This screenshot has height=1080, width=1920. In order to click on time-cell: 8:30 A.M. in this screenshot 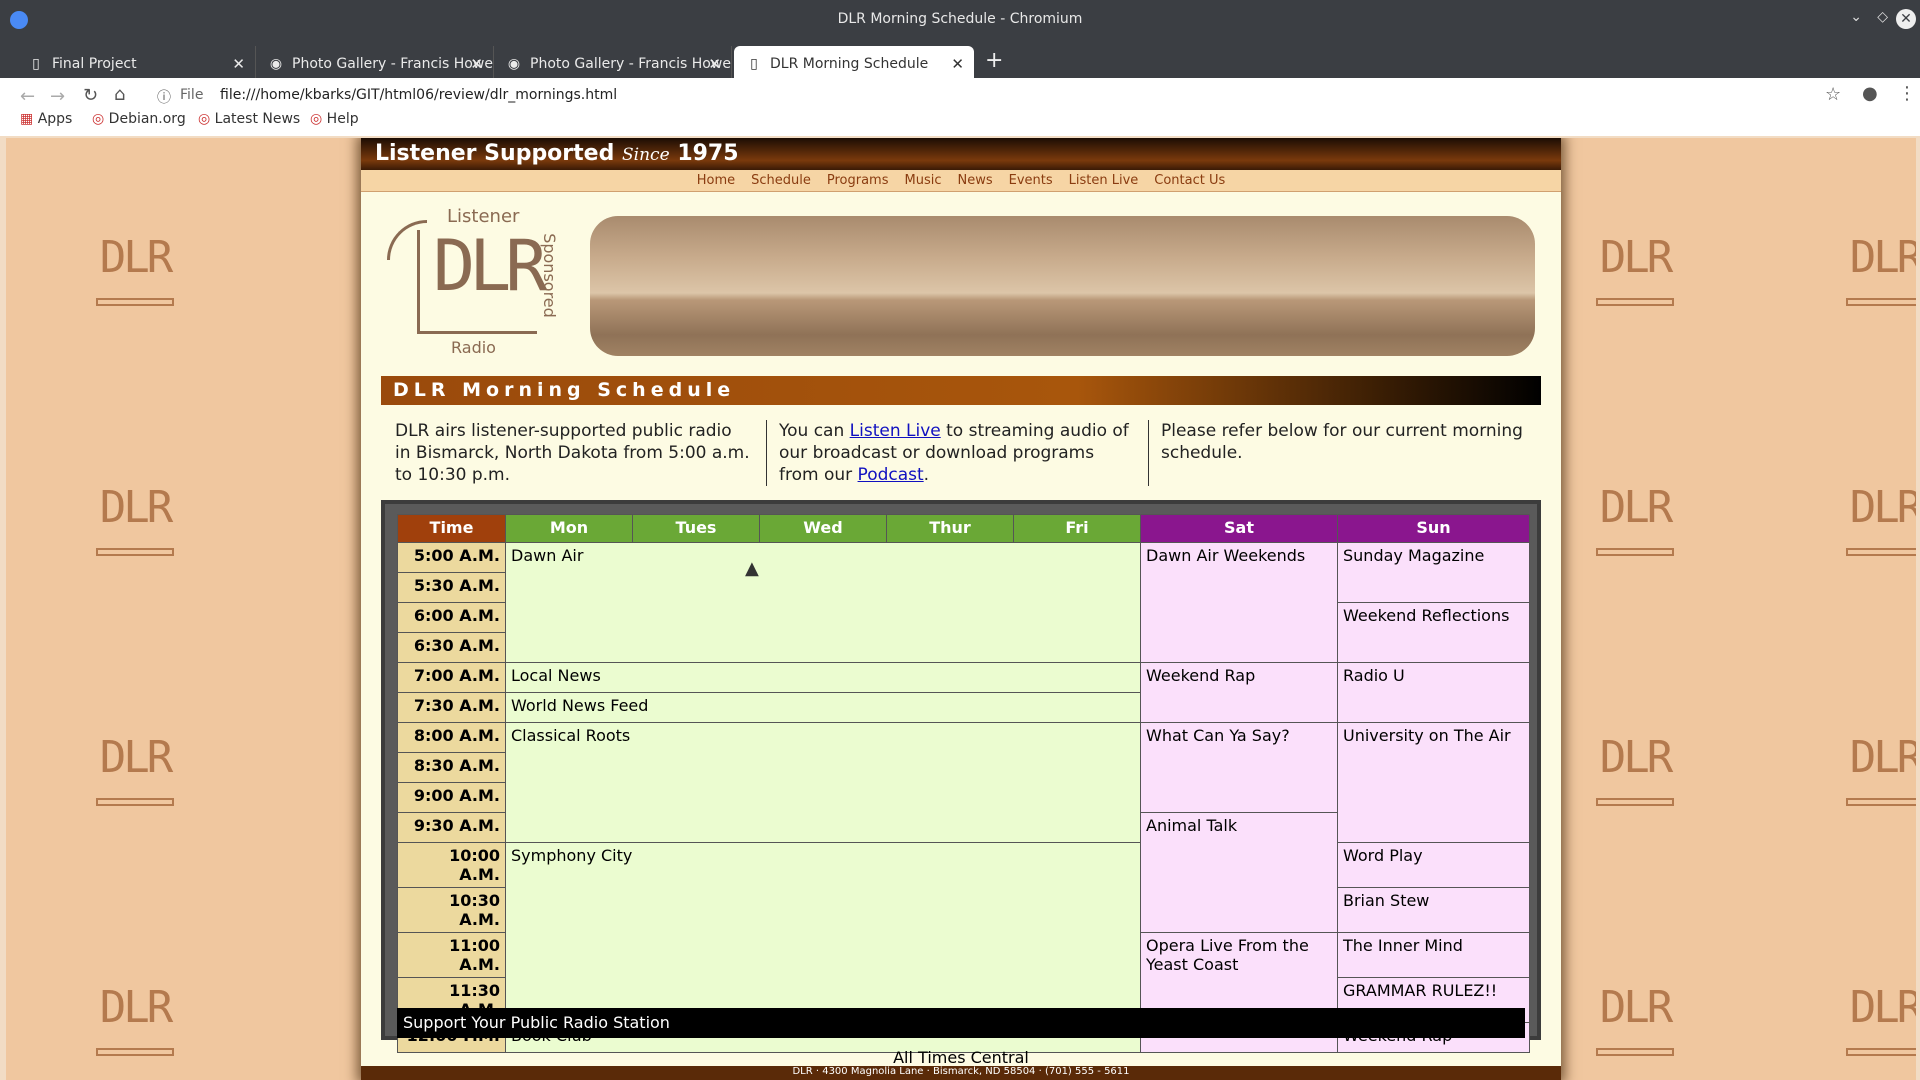, I will do `click(451, 767)`.